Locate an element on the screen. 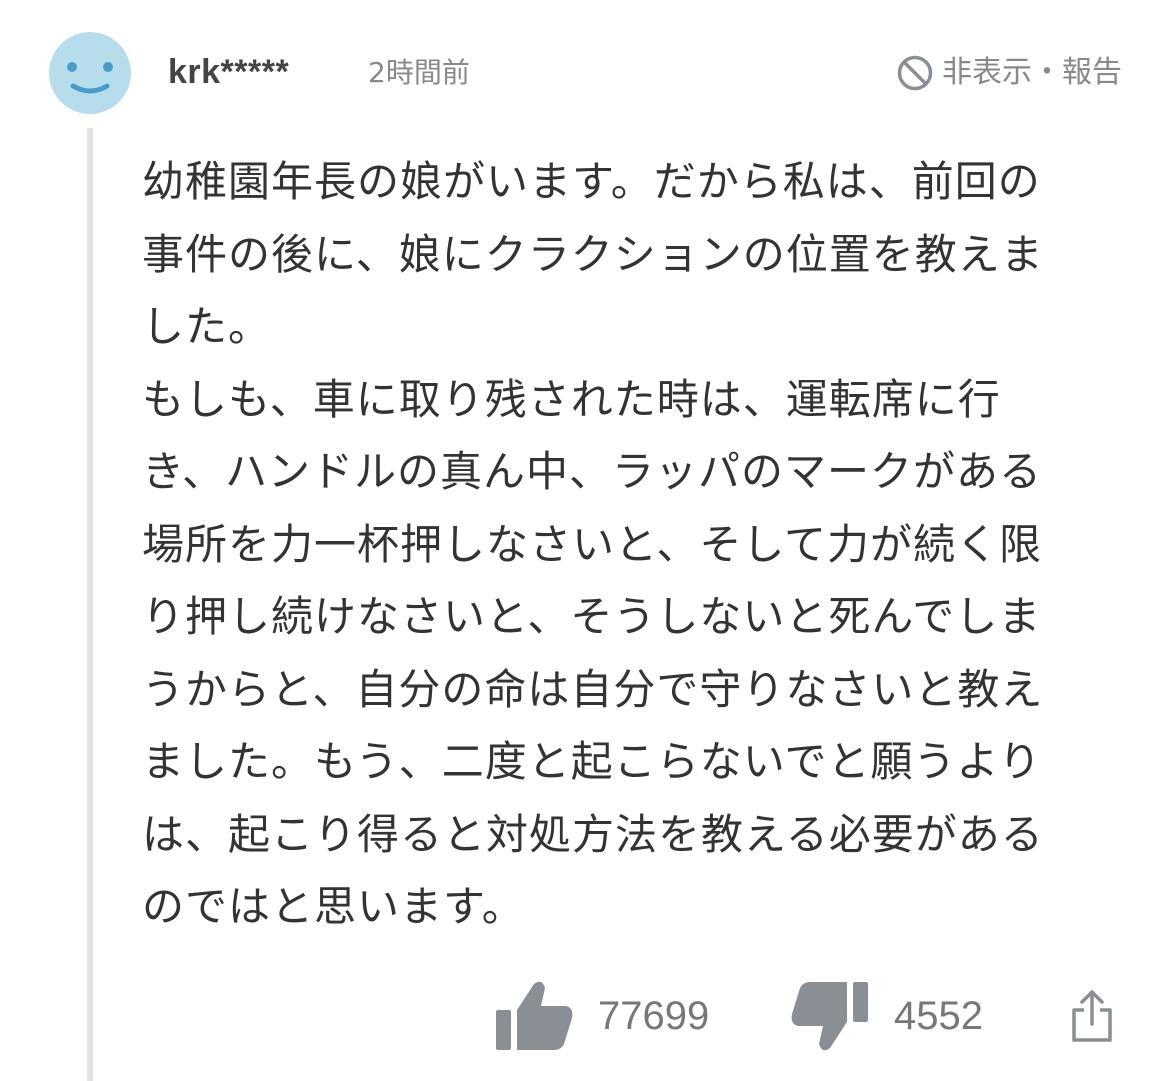 The image size is (1170, 1081). hide-report-label: 非表示・報告 is located at coordinates (1032, 72).